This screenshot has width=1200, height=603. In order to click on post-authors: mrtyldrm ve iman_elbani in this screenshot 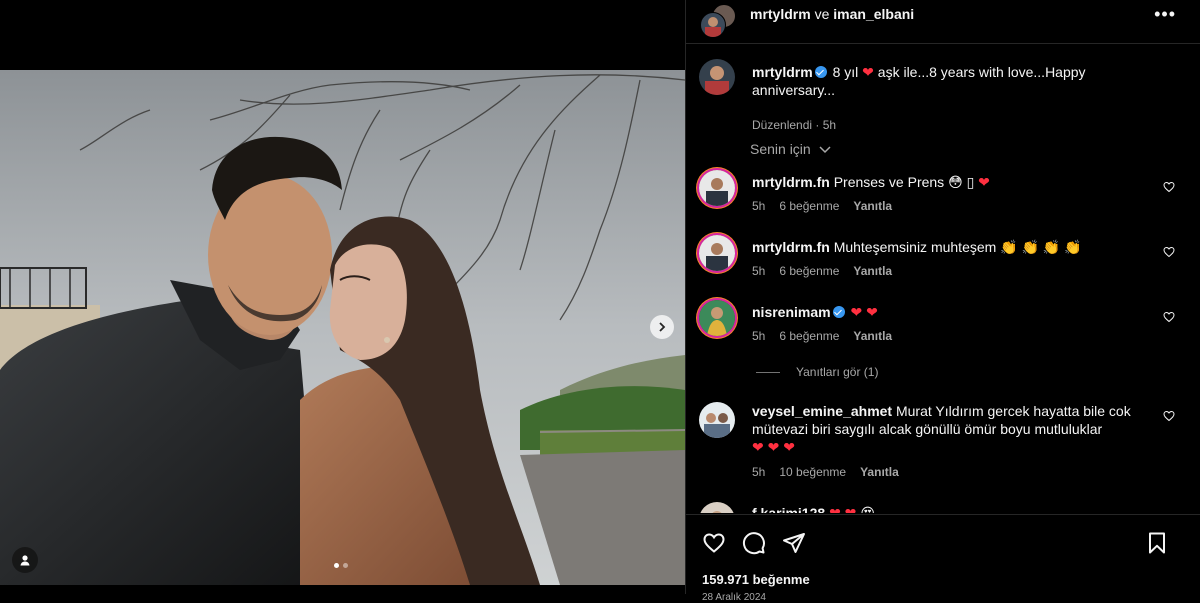, I will do `click(832, 14)`.